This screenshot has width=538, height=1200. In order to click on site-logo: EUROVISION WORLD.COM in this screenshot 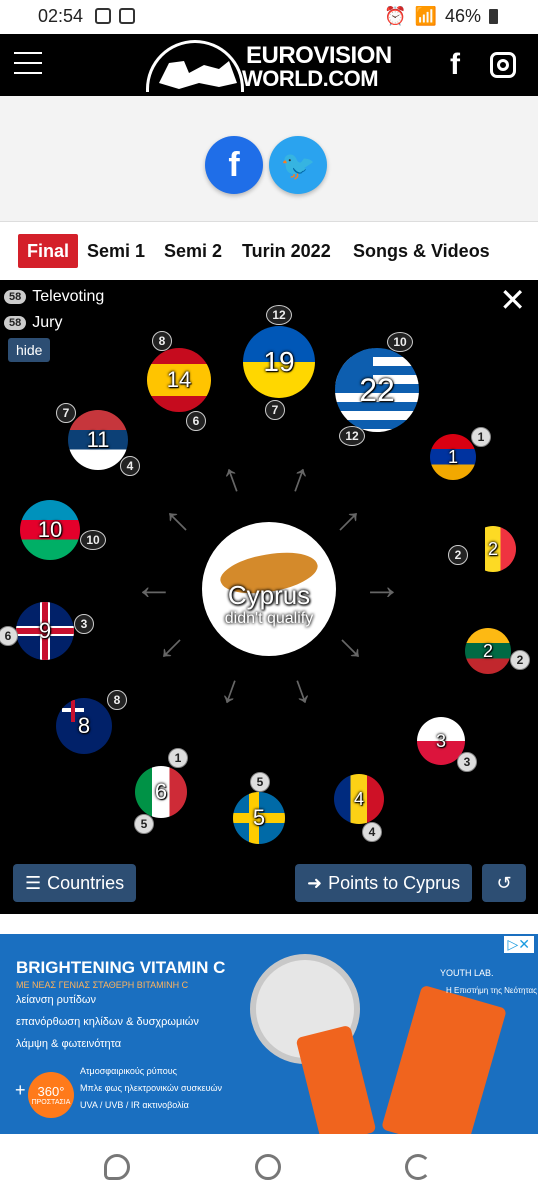, I will do `click(271, 66)`.